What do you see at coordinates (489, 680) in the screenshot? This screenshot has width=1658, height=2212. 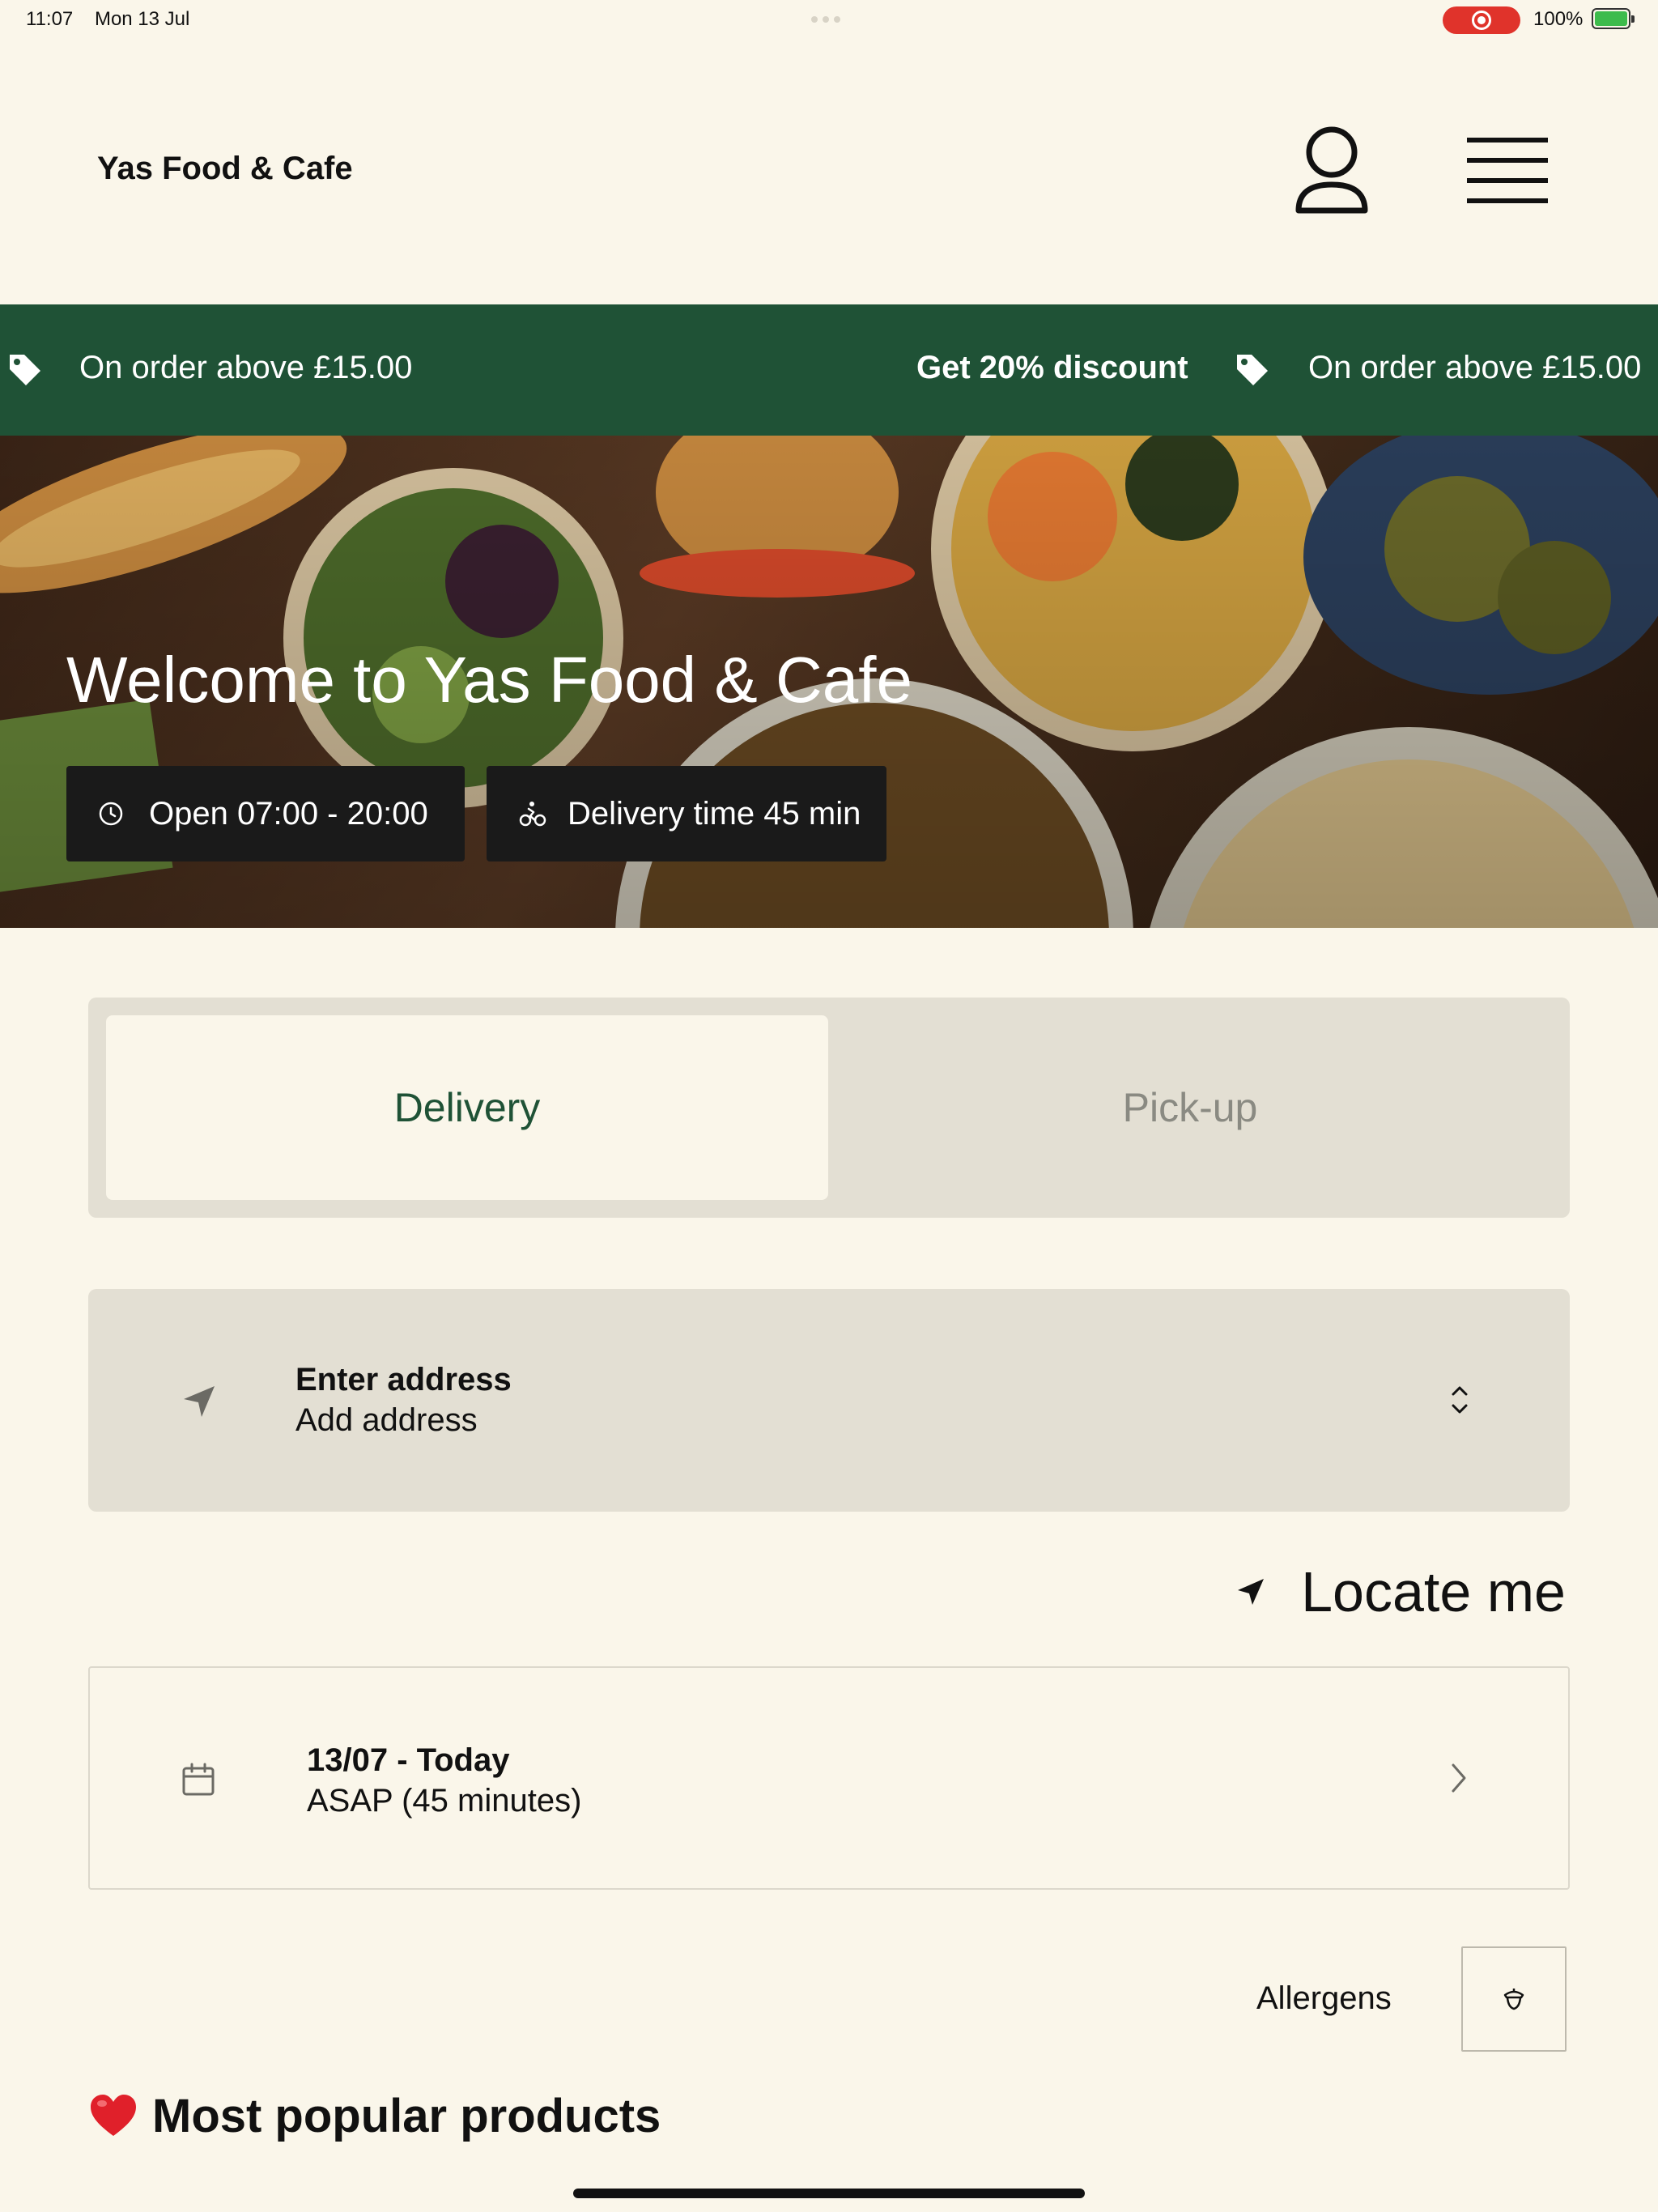 I see `welcome-title: Welcome to Yas Food & Cafe` at bounding box center [489, 680].